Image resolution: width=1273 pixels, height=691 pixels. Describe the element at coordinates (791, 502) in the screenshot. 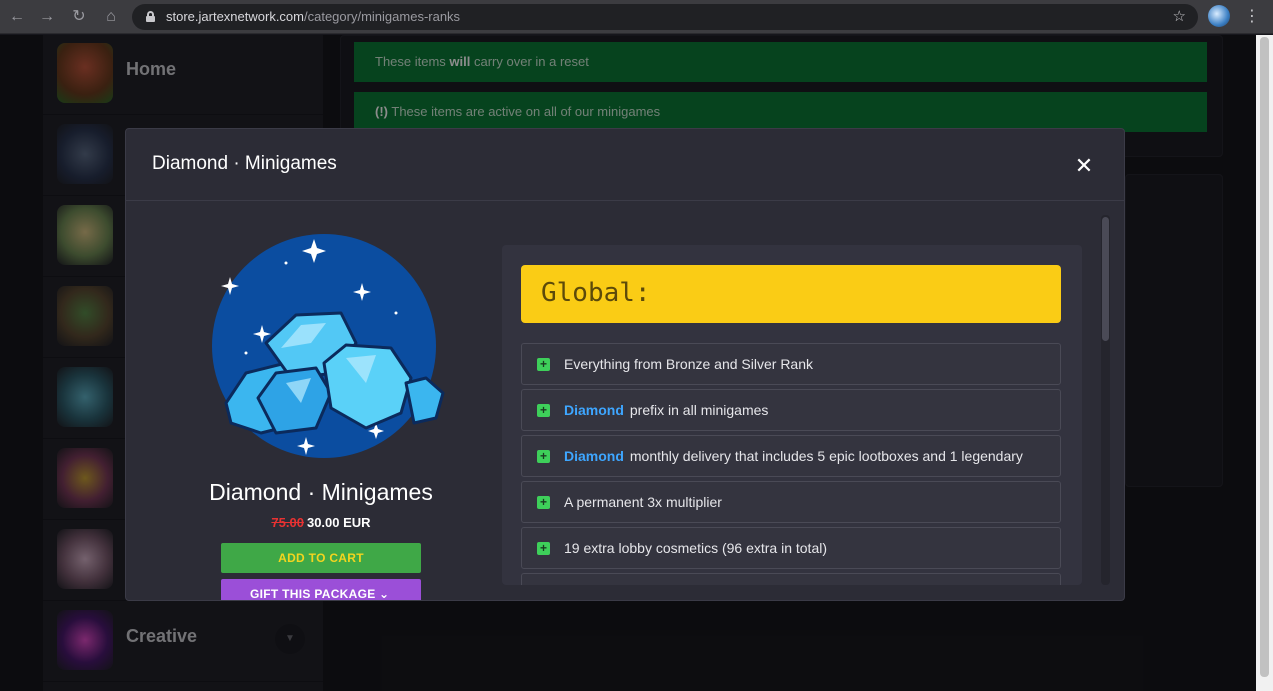

I see `feature-item: + A permanent 3x multiplier` at that location.